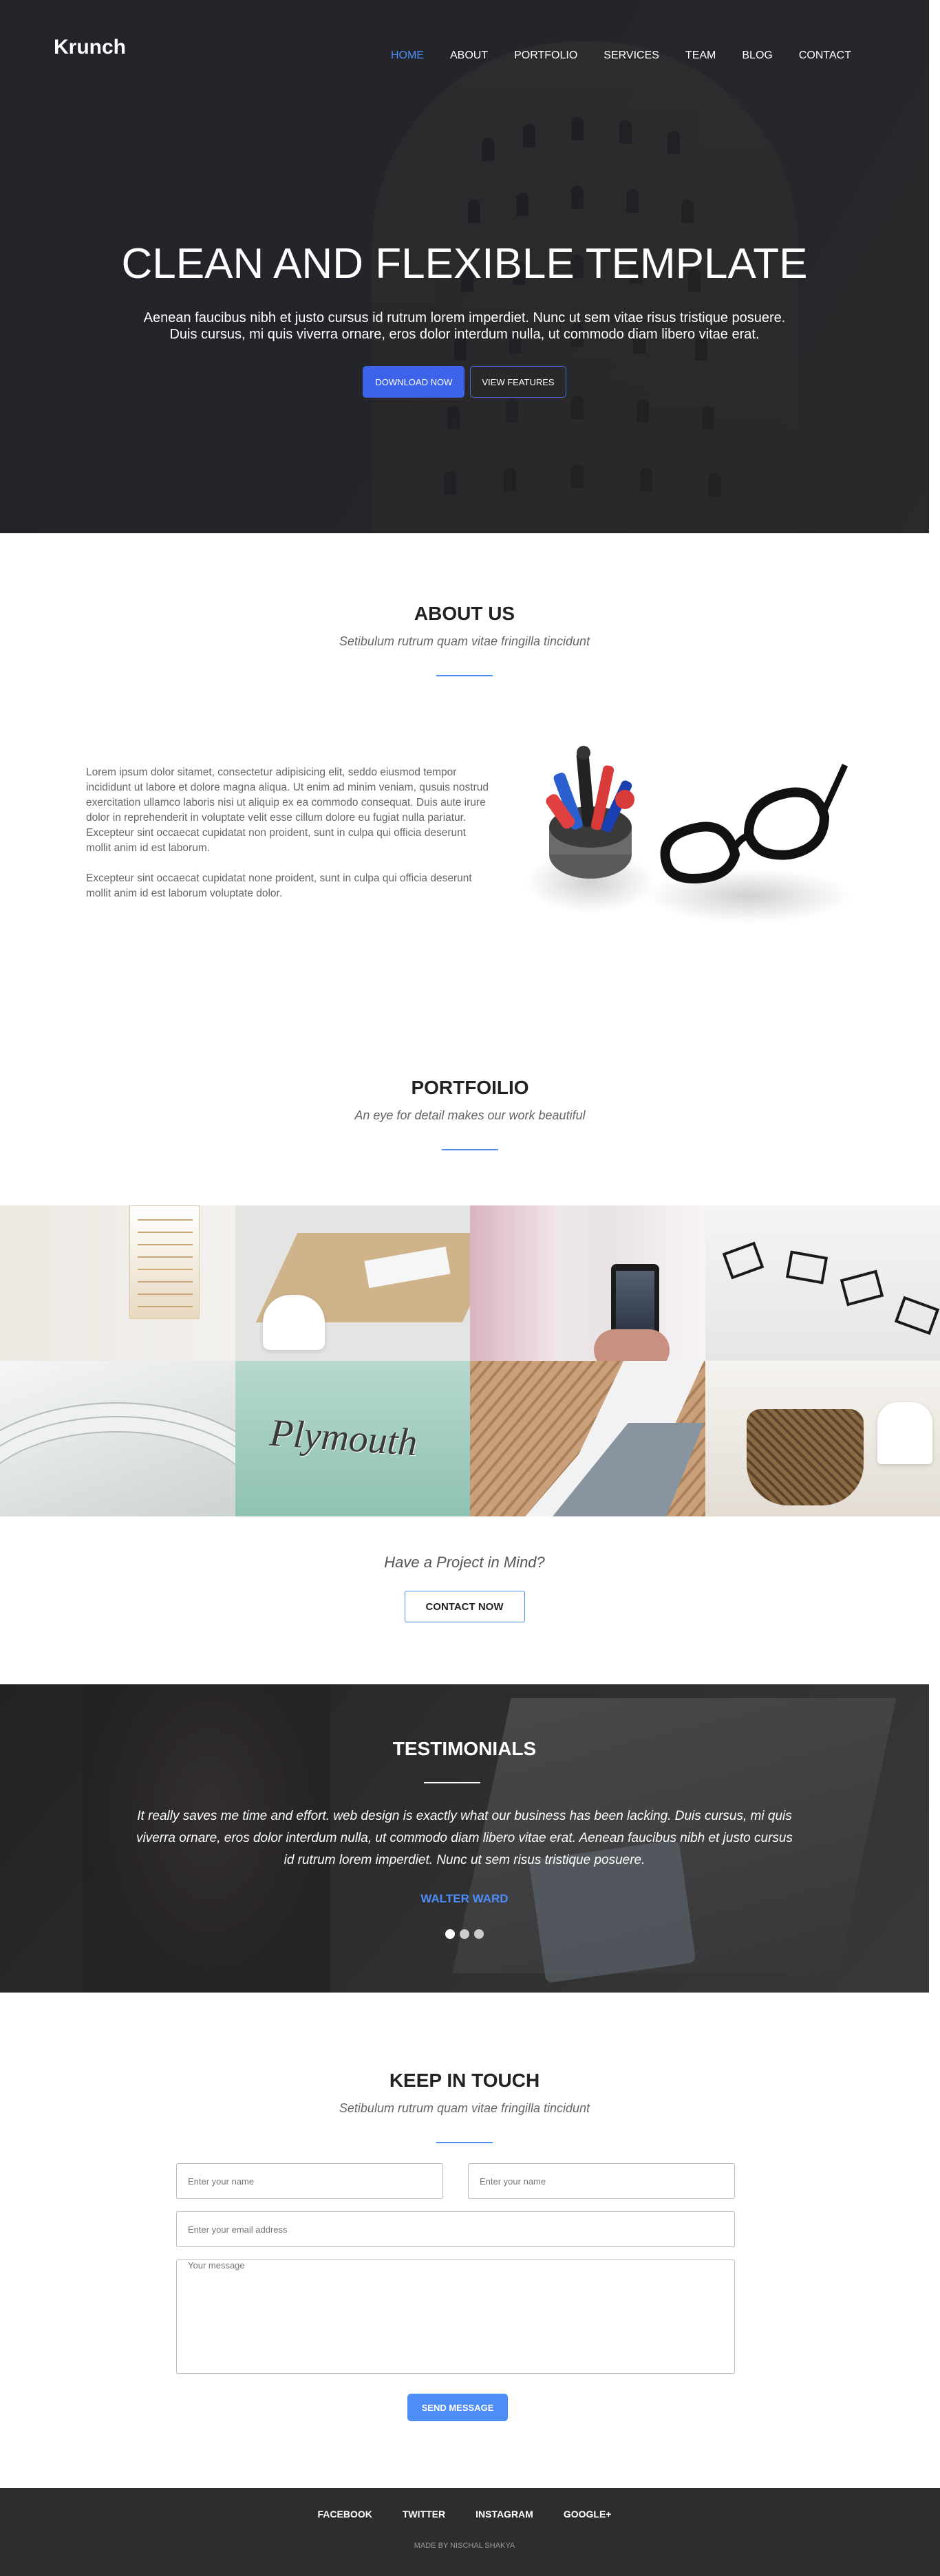 The width and height of the screenshot is (940, 2576). Describe the element at coordinates (414, 382) in the screenshot. I see `download-now-button: DOWNLOAD NOW` at that location.